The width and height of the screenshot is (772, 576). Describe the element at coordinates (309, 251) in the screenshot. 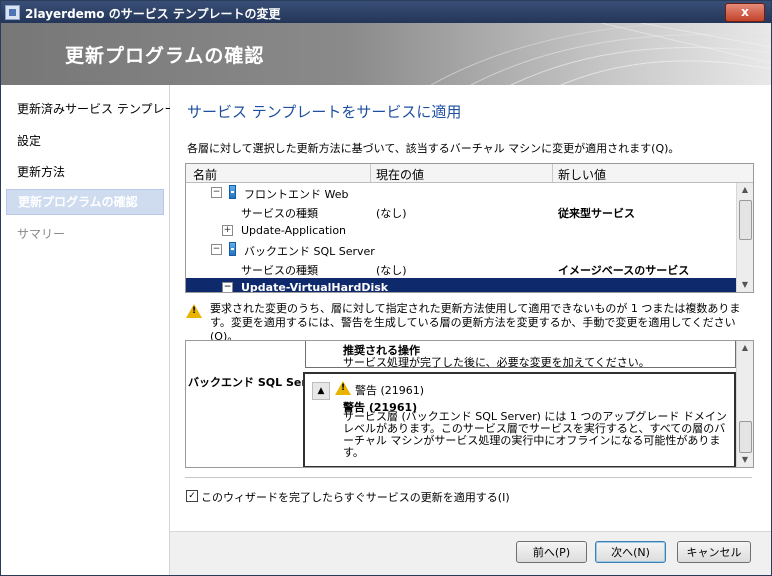

I see `row-name: バックエンド SQL Server` at that location.